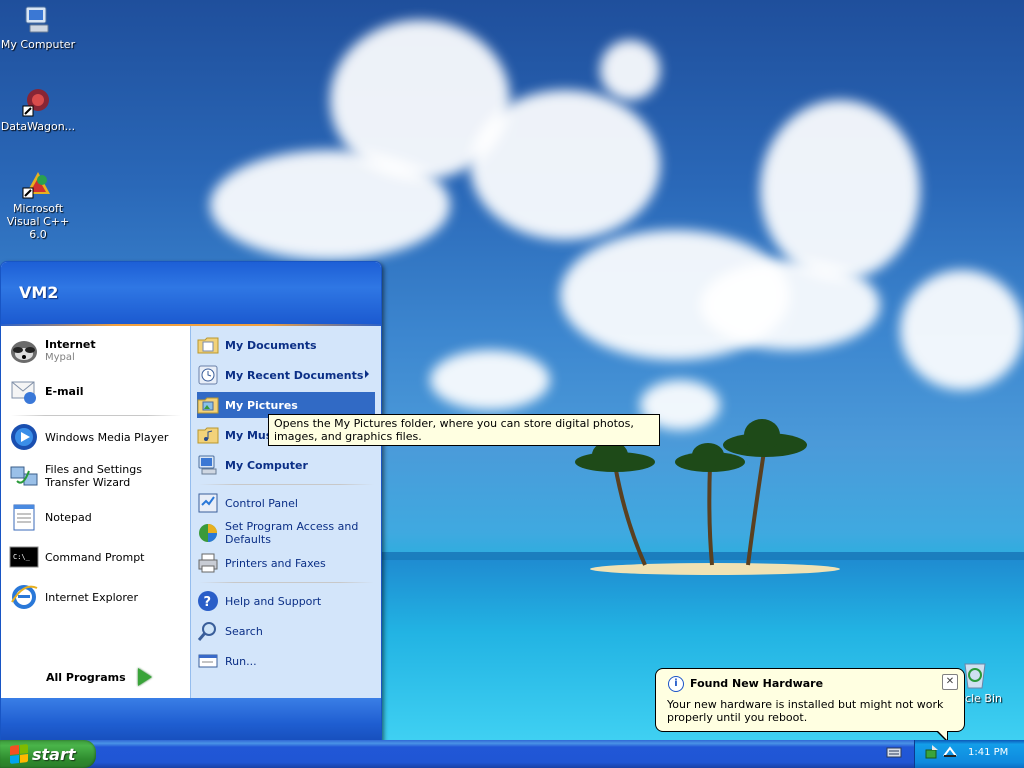 The width and height of the screenshot is (1024, 768). I want to click on menu-item-my-recent-documents: My Recent Documents, so click(286, 375).